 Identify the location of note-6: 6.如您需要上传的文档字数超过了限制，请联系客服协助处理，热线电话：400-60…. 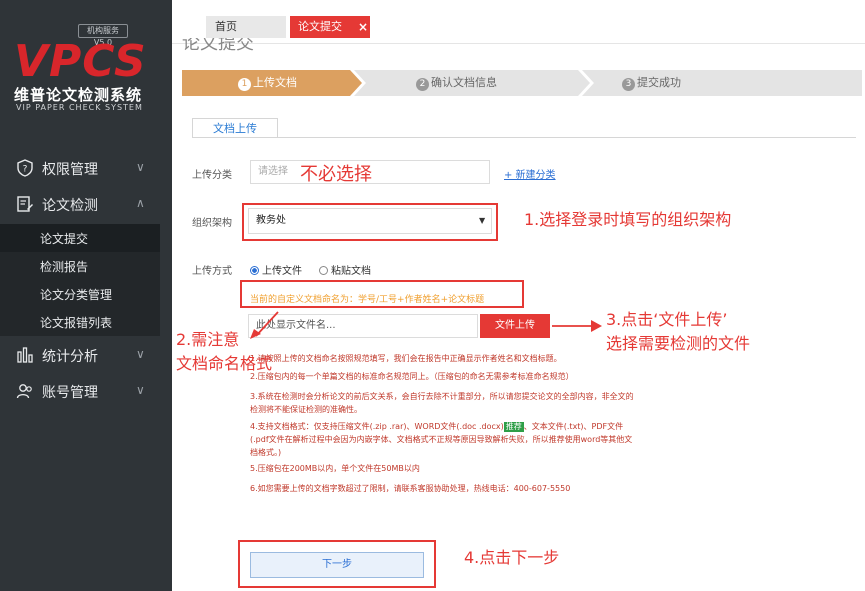
(410, 488).